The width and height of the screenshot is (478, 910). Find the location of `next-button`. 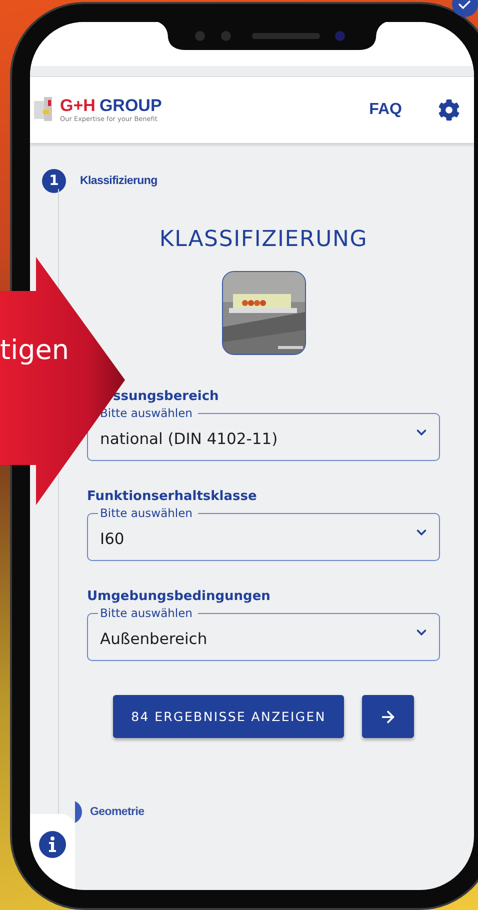

next-button is located at coordinates (388, 716).